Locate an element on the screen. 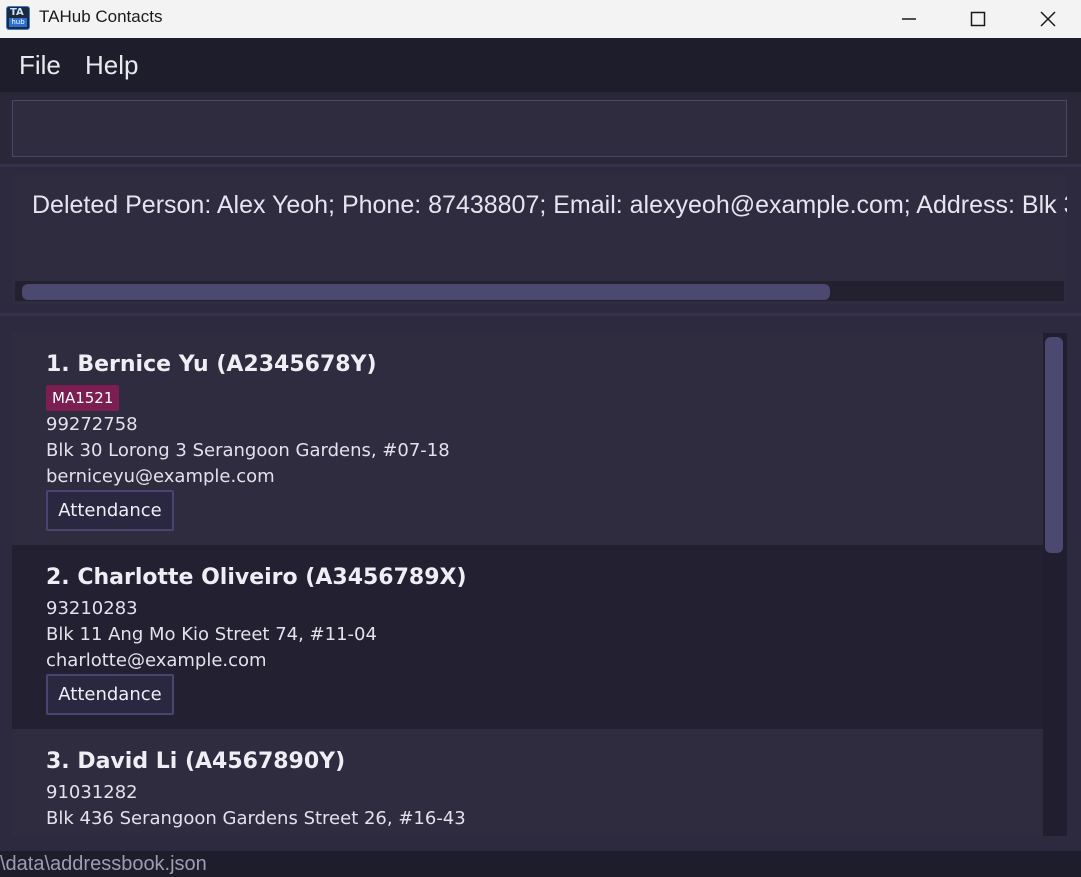 The image size is (1081, 877). person-email: berniceyu@example.com is located at coordinates (160, 476).